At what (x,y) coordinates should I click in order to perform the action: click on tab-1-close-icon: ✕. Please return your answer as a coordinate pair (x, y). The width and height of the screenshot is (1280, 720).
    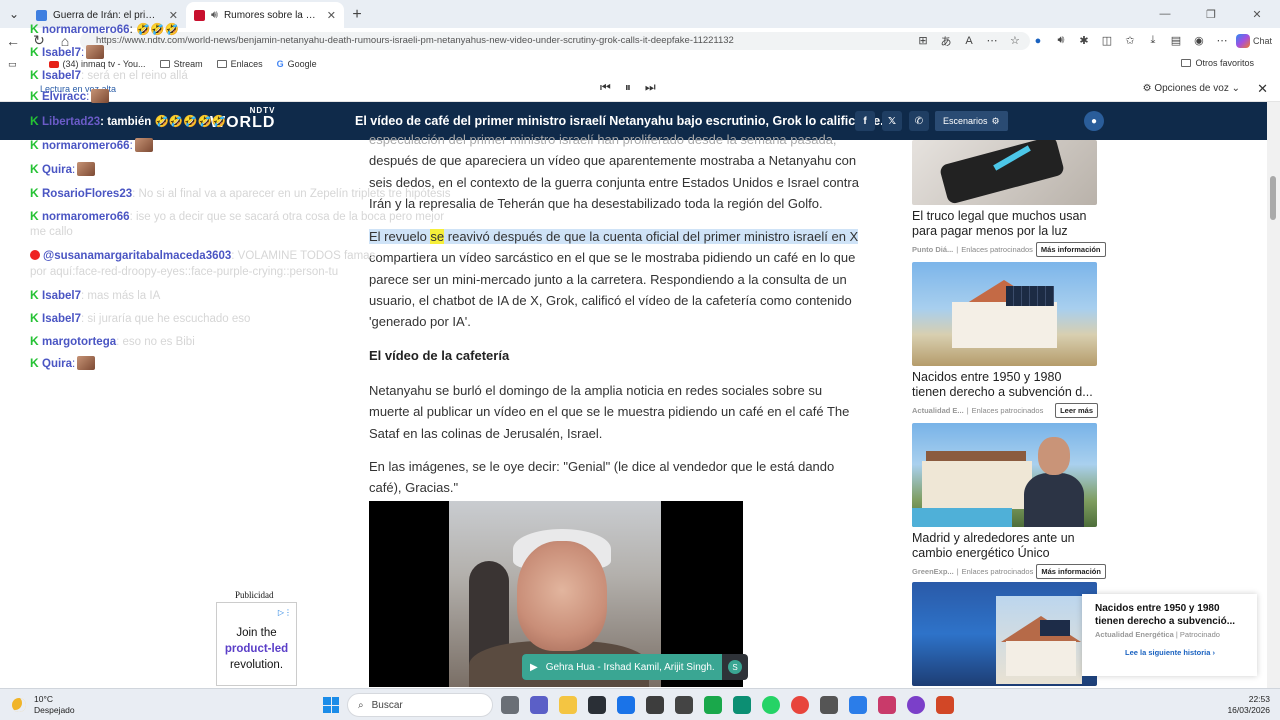
    Looking at the image, I should click on (173, 15).